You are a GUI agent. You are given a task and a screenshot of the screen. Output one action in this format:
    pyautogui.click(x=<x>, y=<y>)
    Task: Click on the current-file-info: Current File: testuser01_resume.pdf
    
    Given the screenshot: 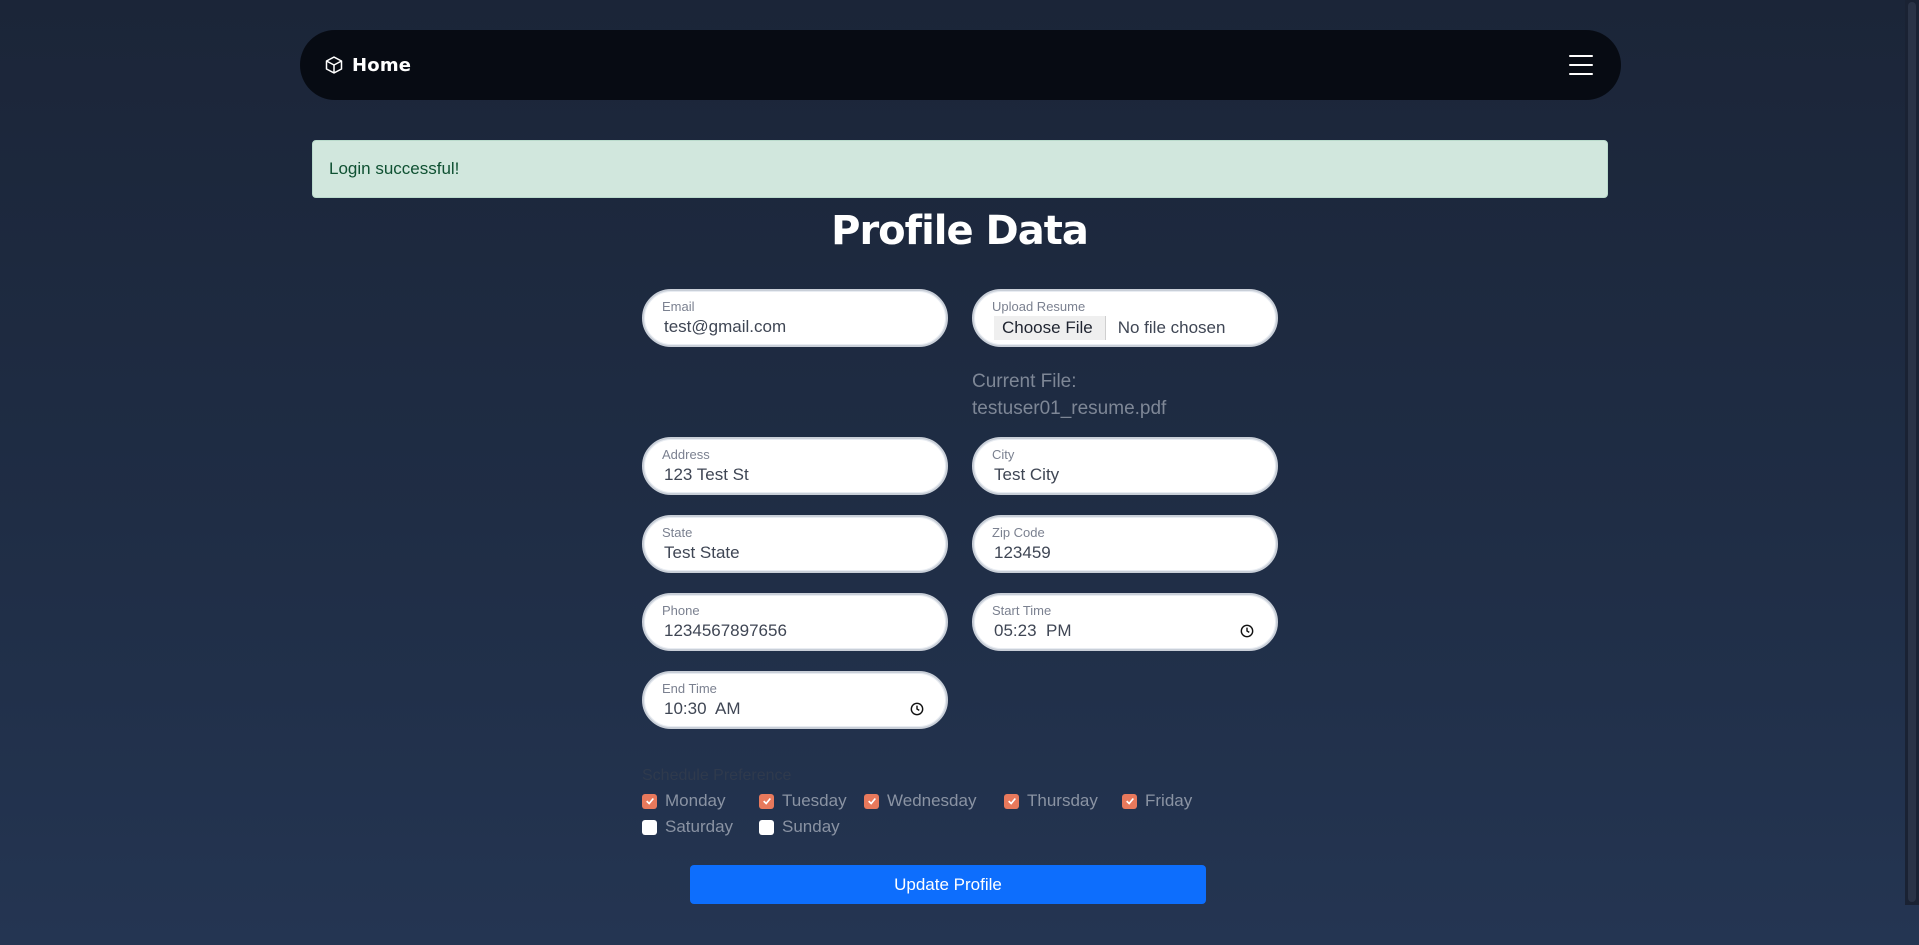 What is the action you would take?
    pyautogui.click(x=1102, y=395)
    